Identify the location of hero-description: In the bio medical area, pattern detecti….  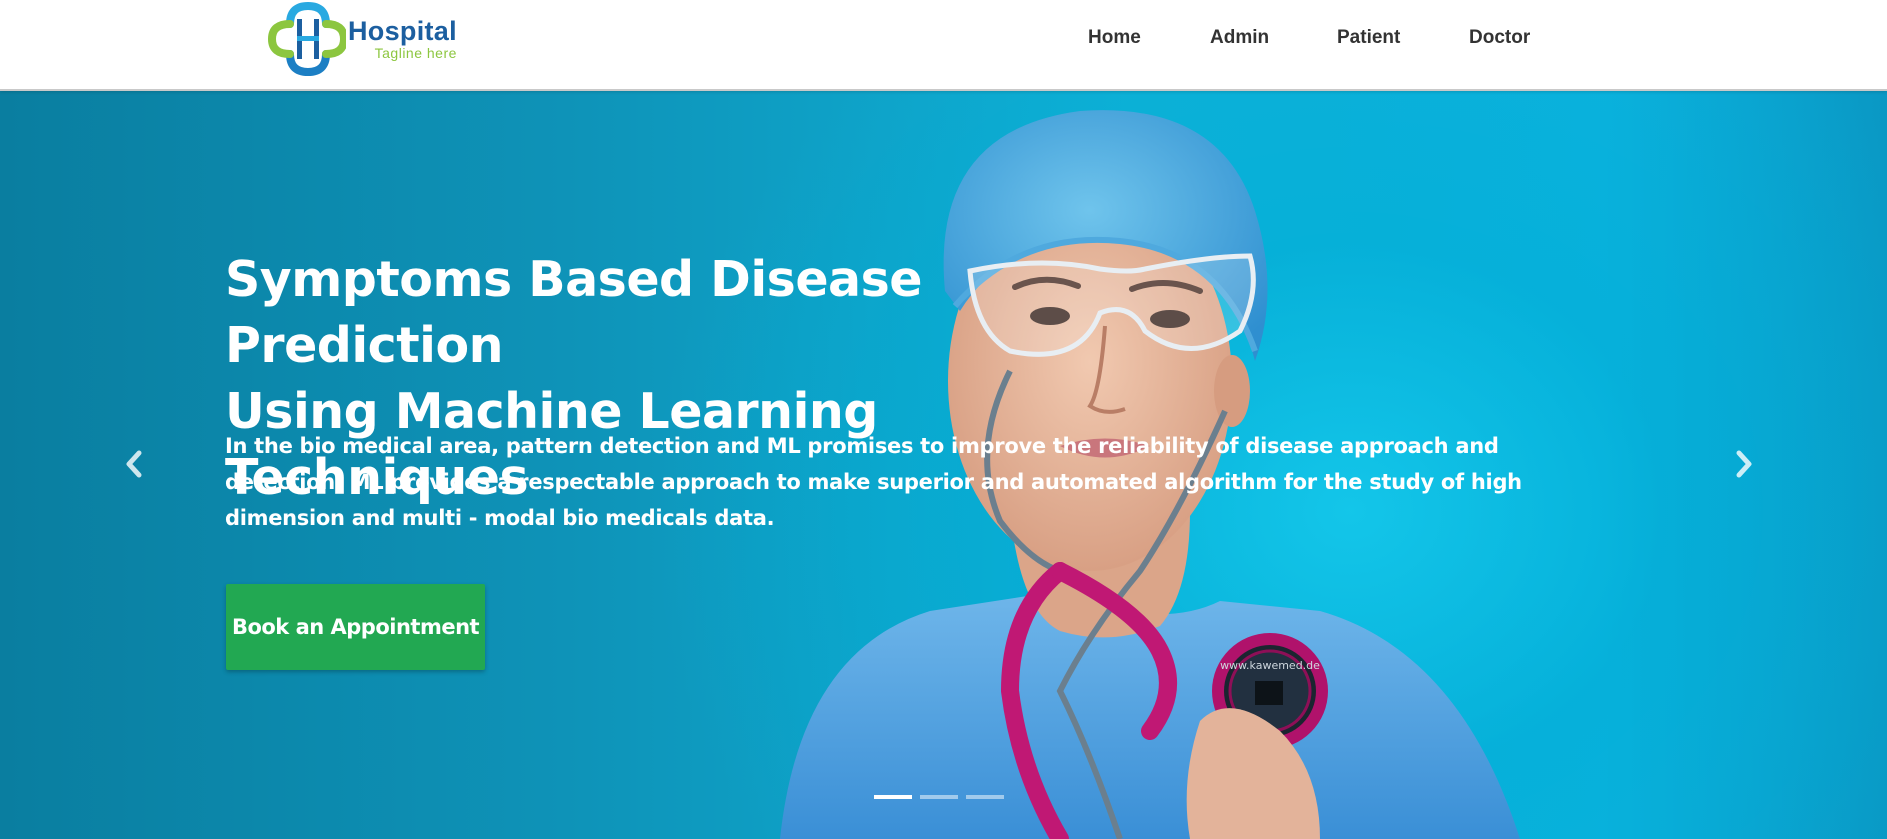
(873, 482).